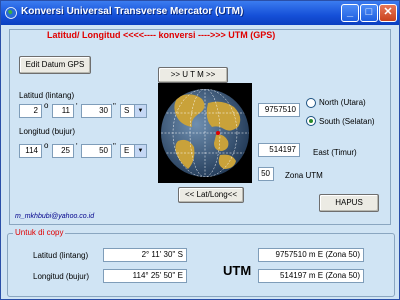 The image size is (400, 300). I want to click on globe-icon, so click(205, 133).